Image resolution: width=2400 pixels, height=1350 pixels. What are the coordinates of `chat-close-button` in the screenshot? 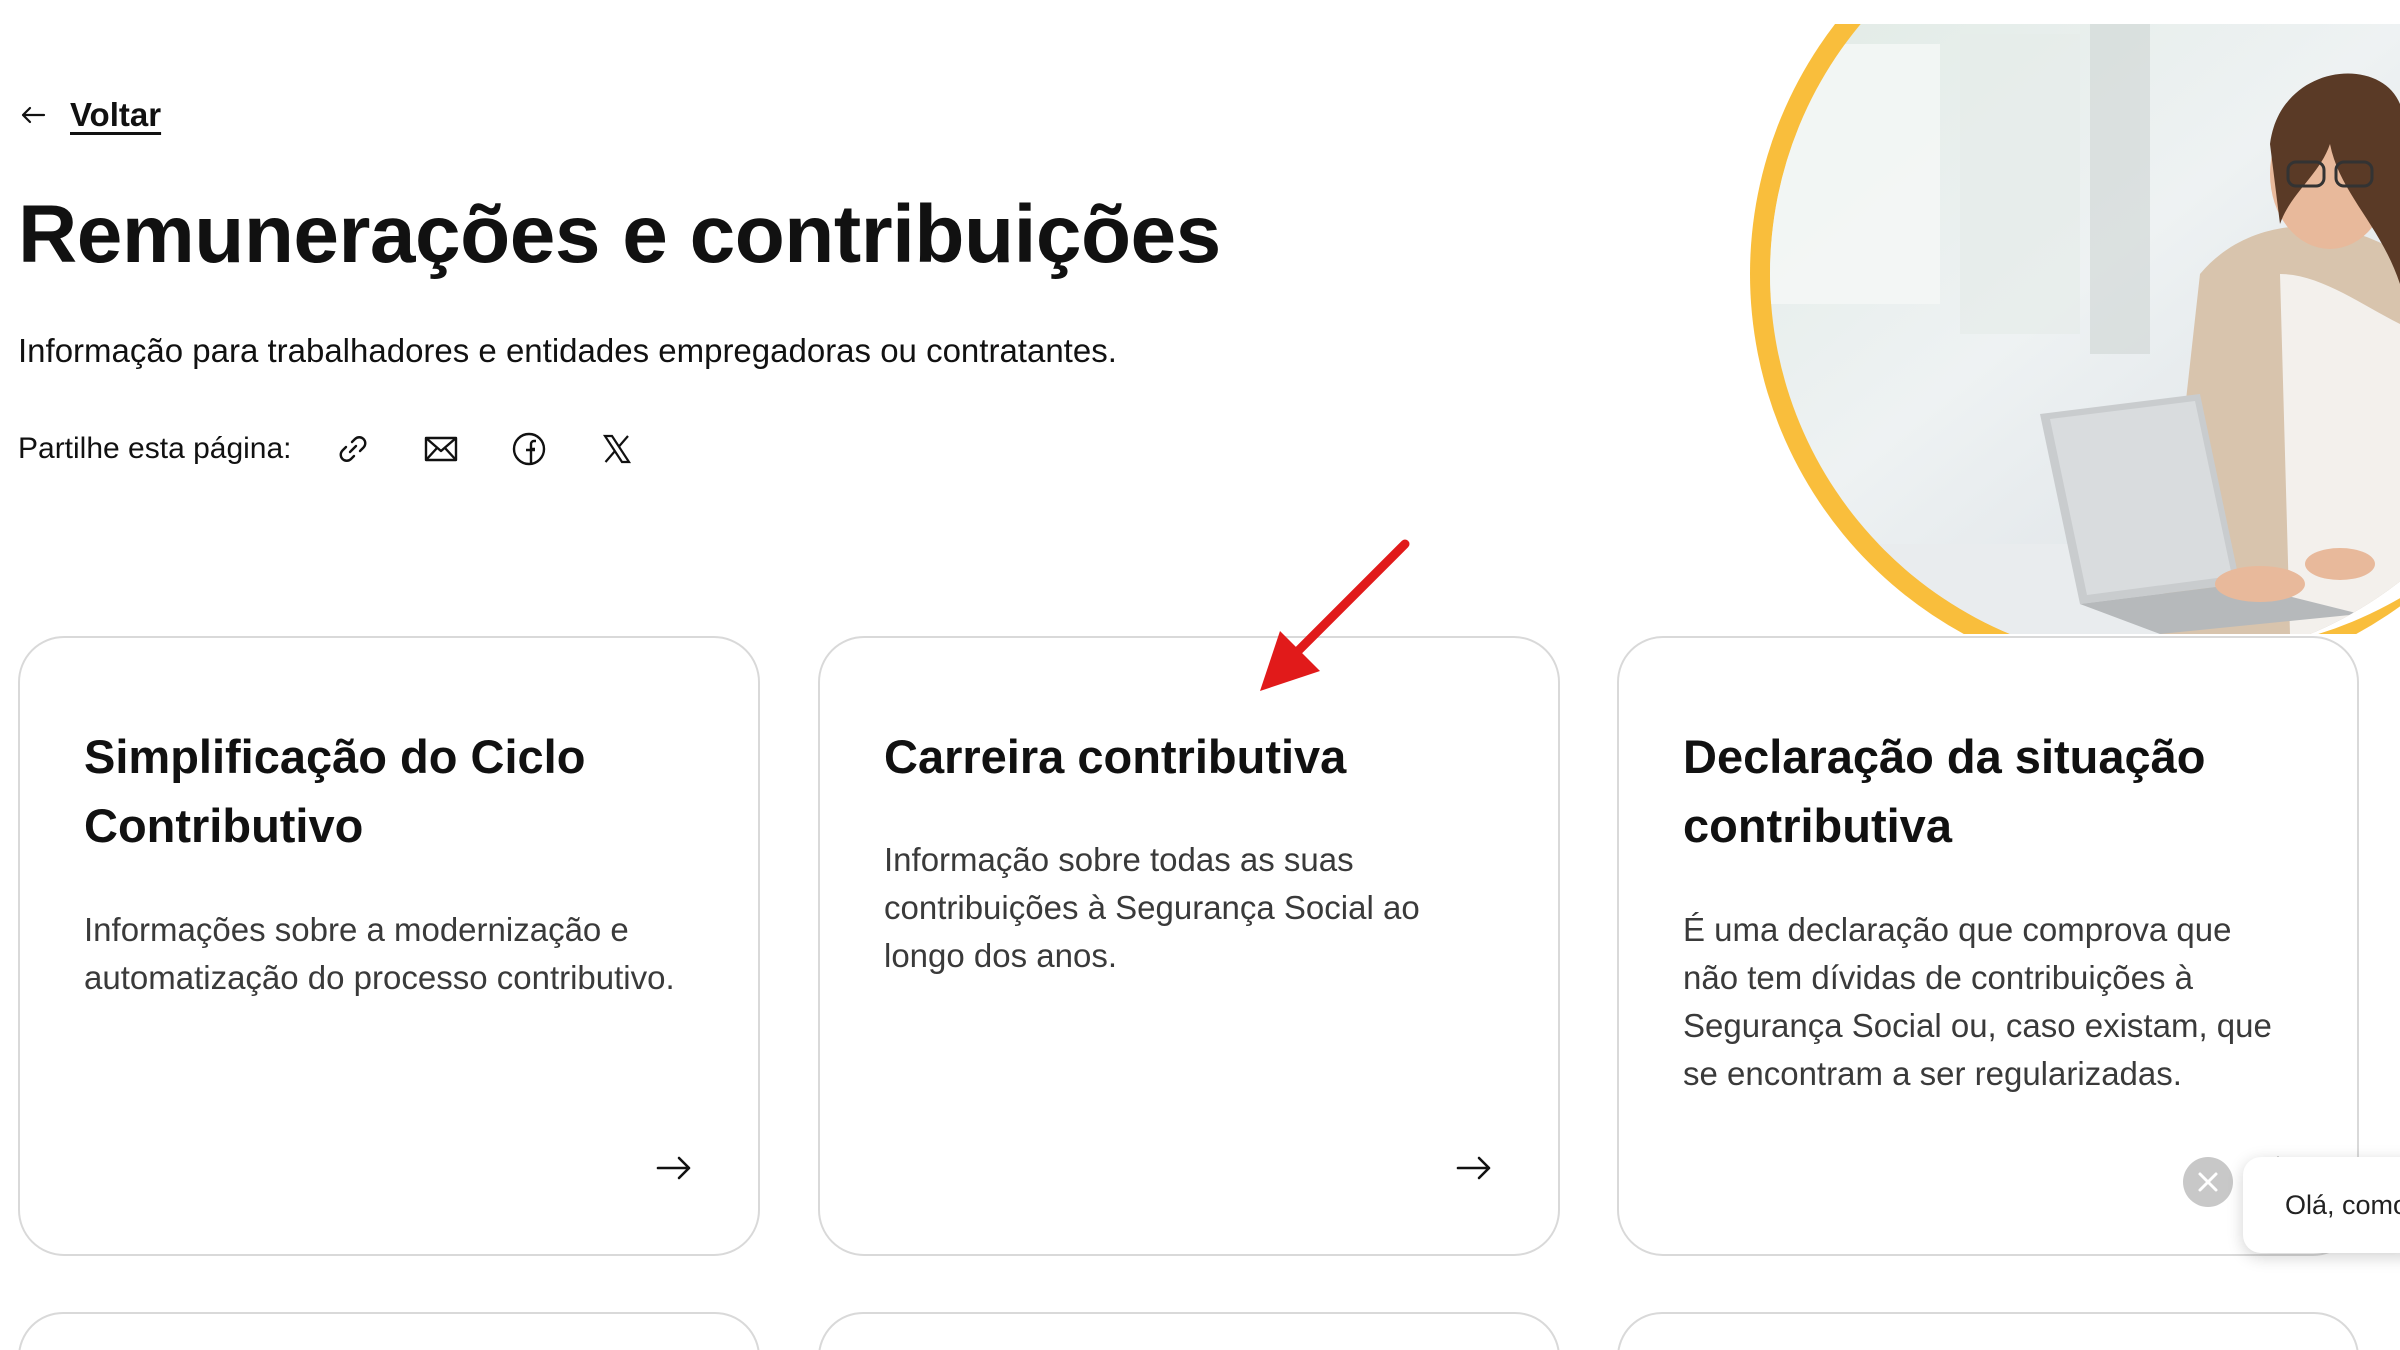 It's located at (2208, 1182).